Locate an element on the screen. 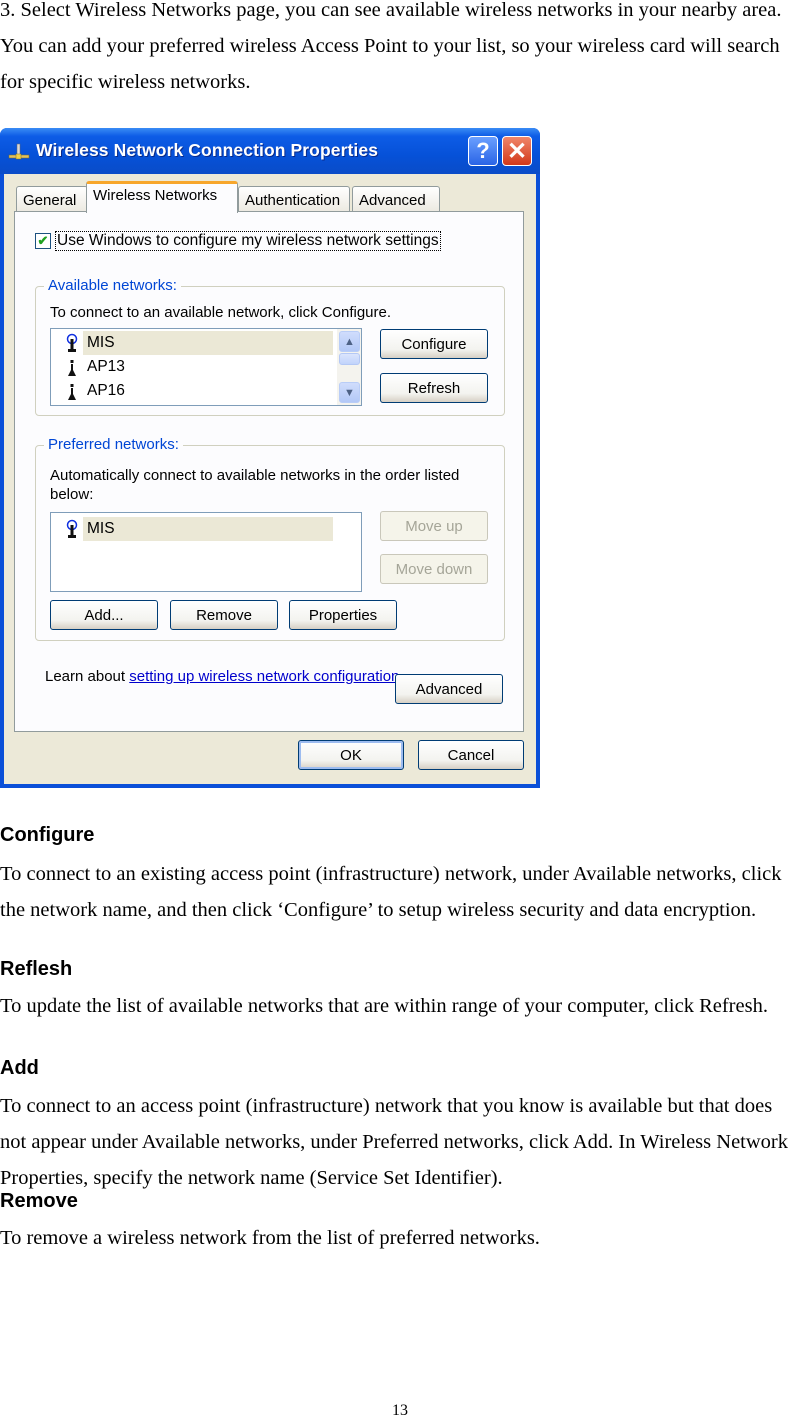 The image size is (800, 1420). help-button: ? is located at coordinates (483, 151).